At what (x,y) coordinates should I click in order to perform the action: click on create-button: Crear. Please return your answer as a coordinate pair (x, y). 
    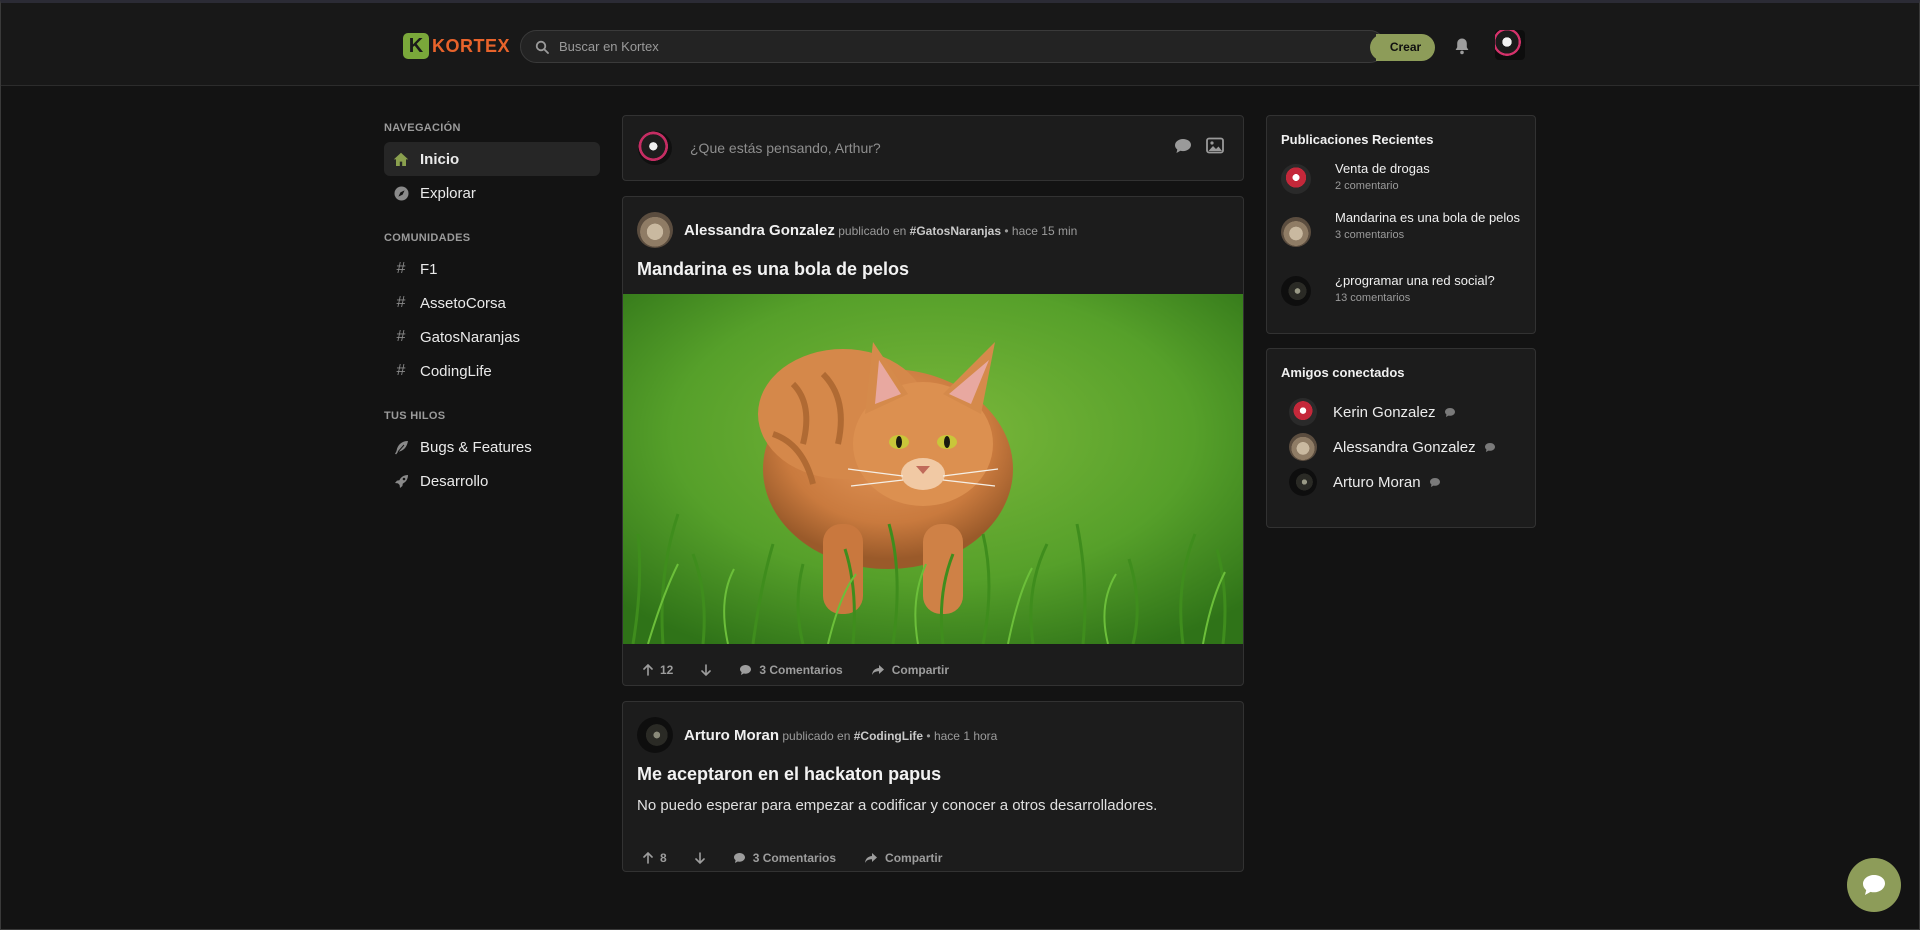
    Looking at the image, I should click on (1402, 47).